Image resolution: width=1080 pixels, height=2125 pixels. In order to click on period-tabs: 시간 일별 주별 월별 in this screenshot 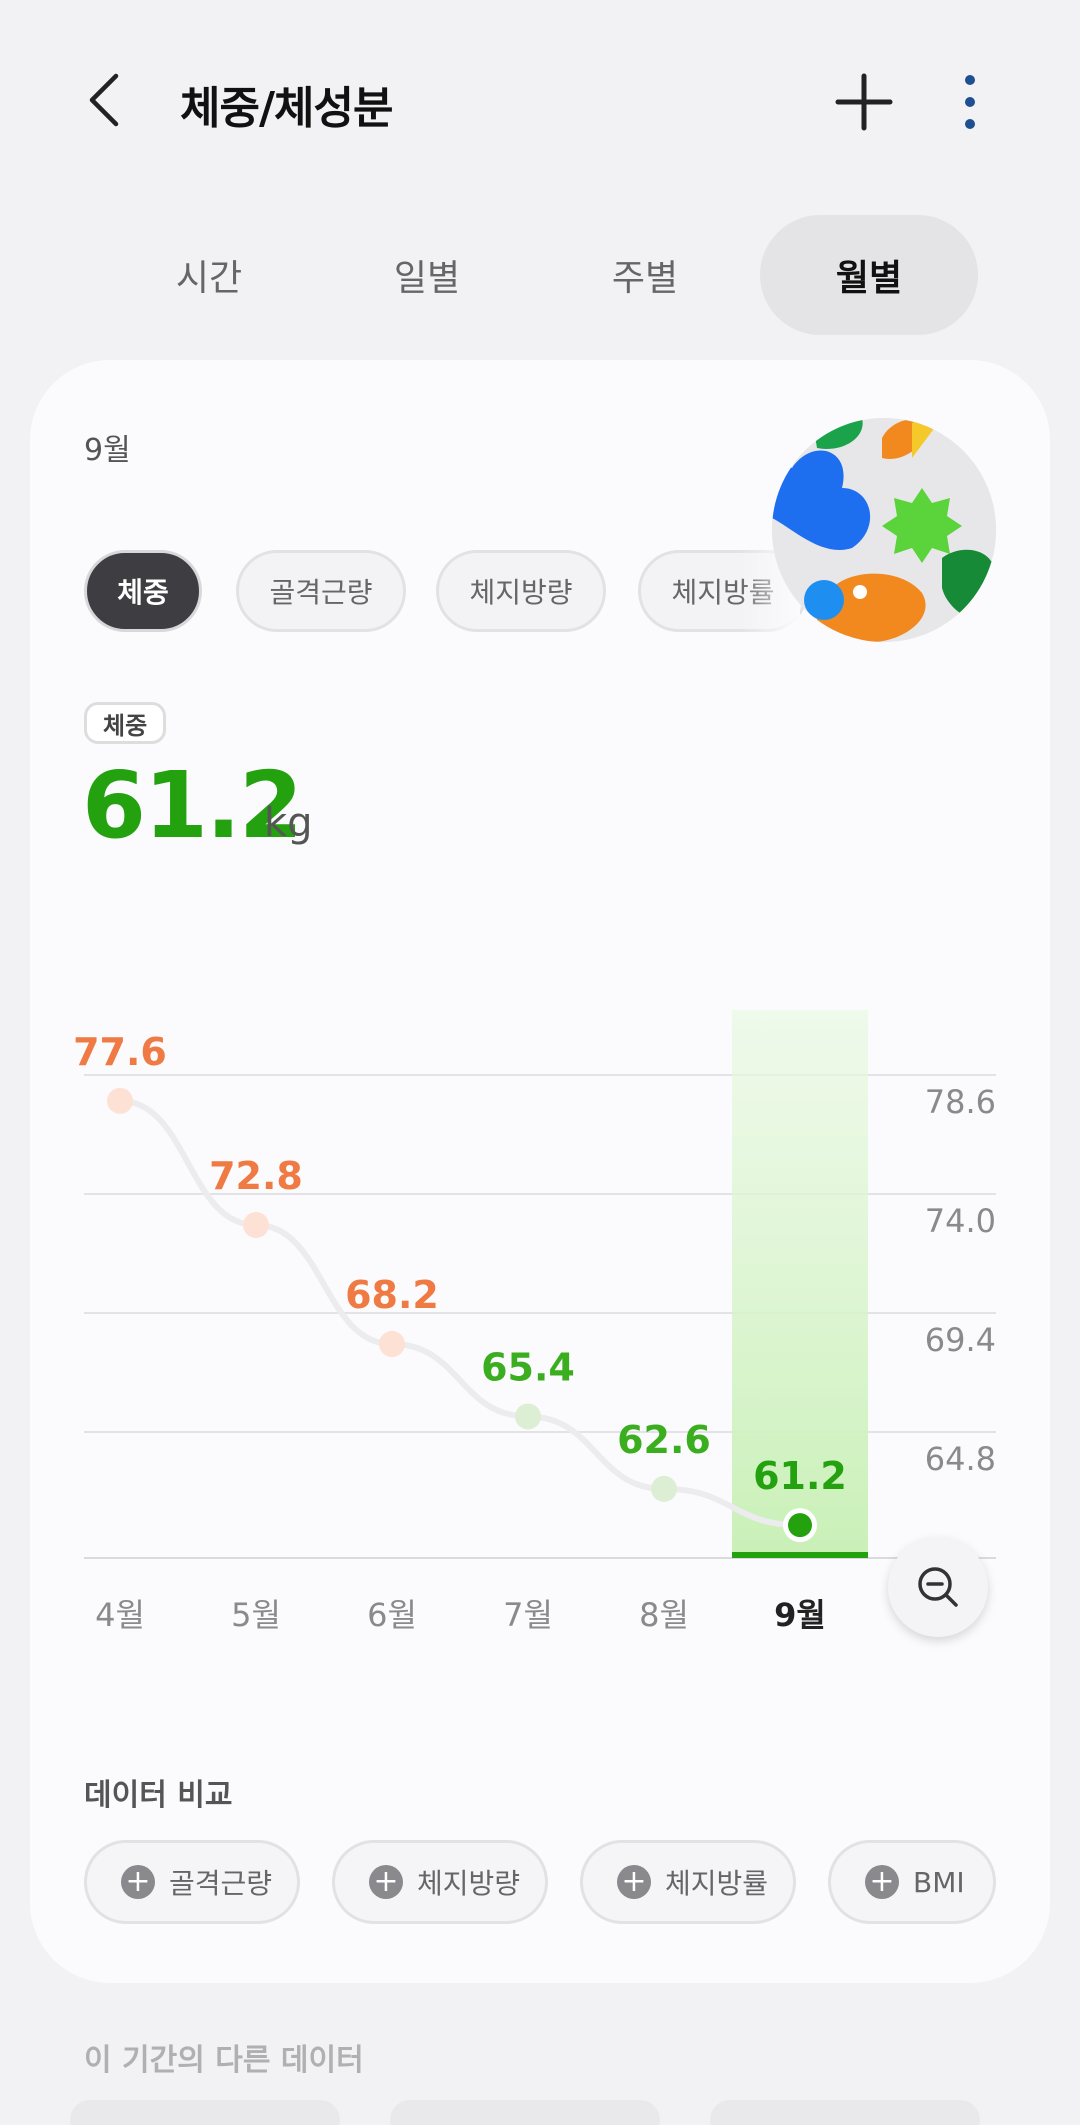, I will do `click(540, 275)`.